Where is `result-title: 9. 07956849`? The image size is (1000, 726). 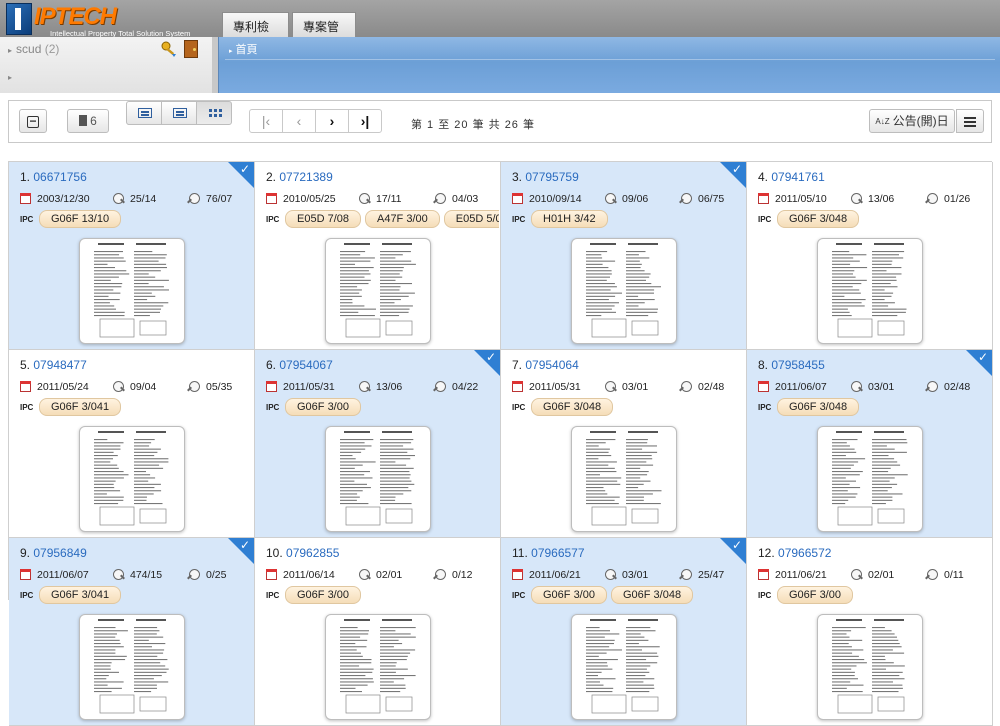
result-title: 9. 07956849 is located at coordinates (53, 553).